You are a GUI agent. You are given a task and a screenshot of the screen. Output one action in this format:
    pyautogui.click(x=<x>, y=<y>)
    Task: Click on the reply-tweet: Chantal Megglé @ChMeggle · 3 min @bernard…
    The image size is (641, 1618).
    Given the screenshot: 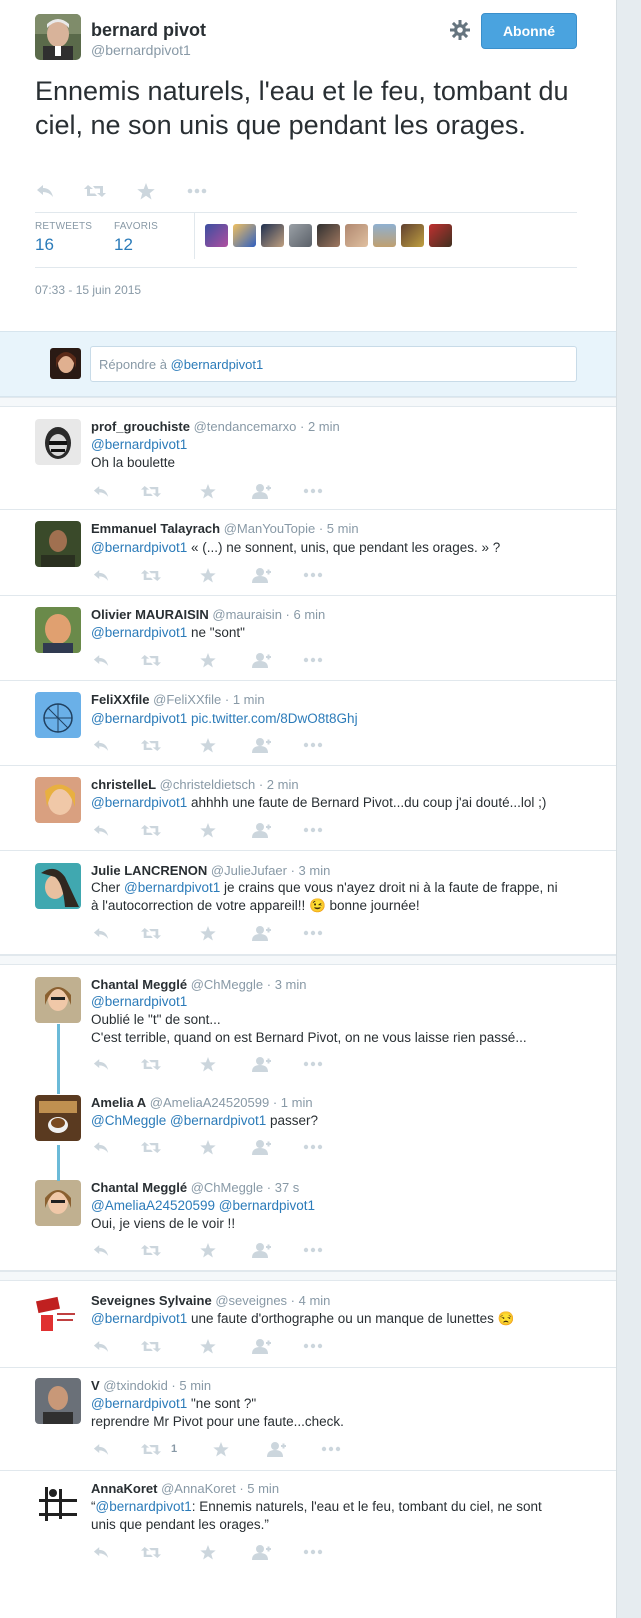 What is the action you would take?
    pyautogui.click(x=308, y=1023)
    